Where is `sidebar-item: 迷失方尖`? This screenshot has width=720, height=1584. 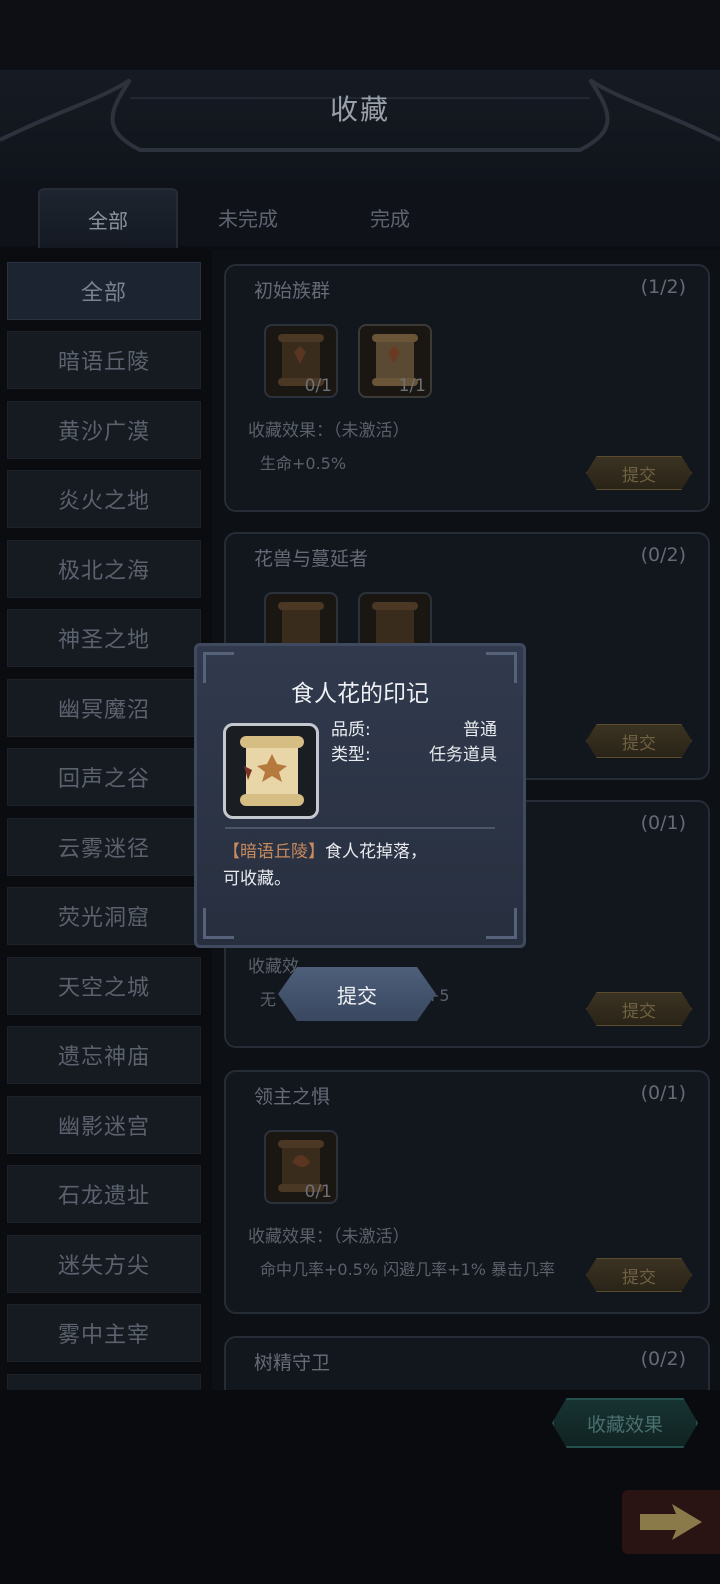
sidebar-item: 迷失方尖 is located at coordinates (104, 1264).